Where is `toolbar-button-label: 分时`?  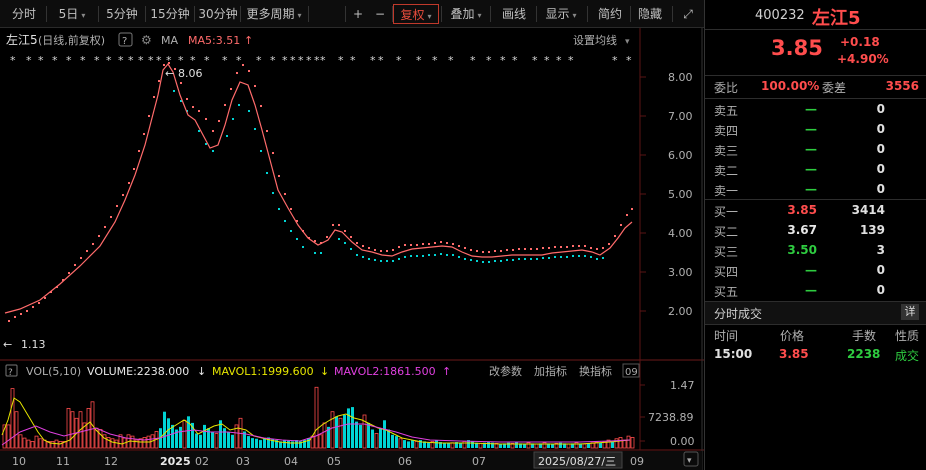
toolbar-button-label: 分时 is located at coordinates (23, 14).